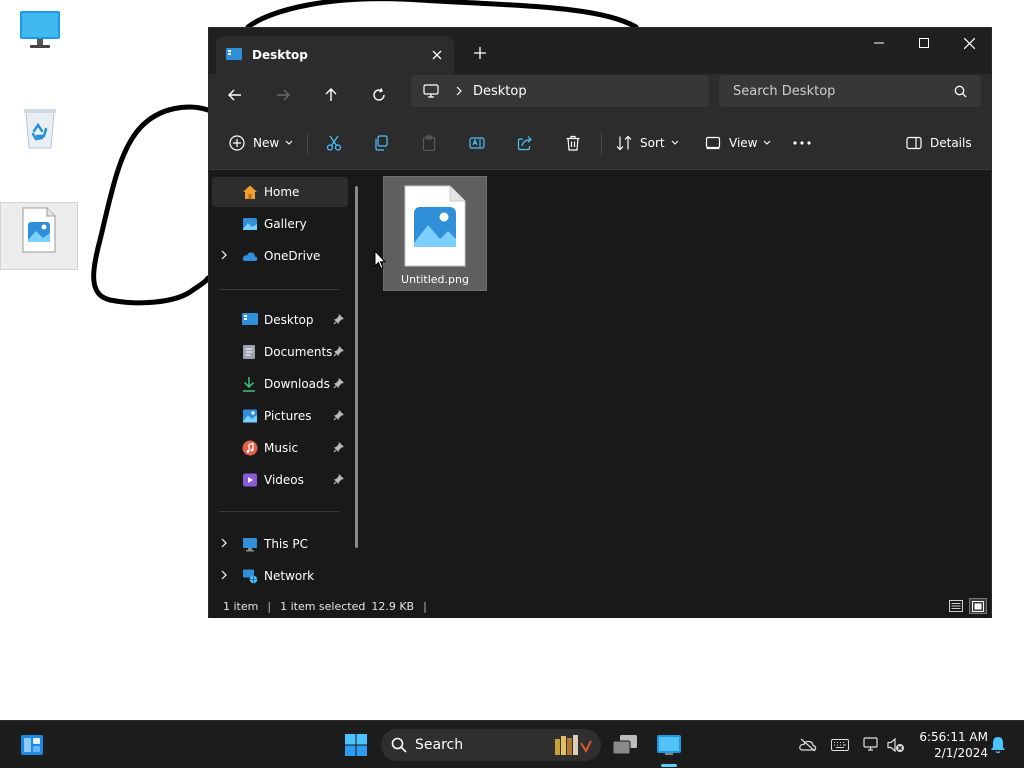 The width and height of the screenshot is (1024, 768). I want to click on sidebar-item-pictures: Pictures, so click(280, 416).